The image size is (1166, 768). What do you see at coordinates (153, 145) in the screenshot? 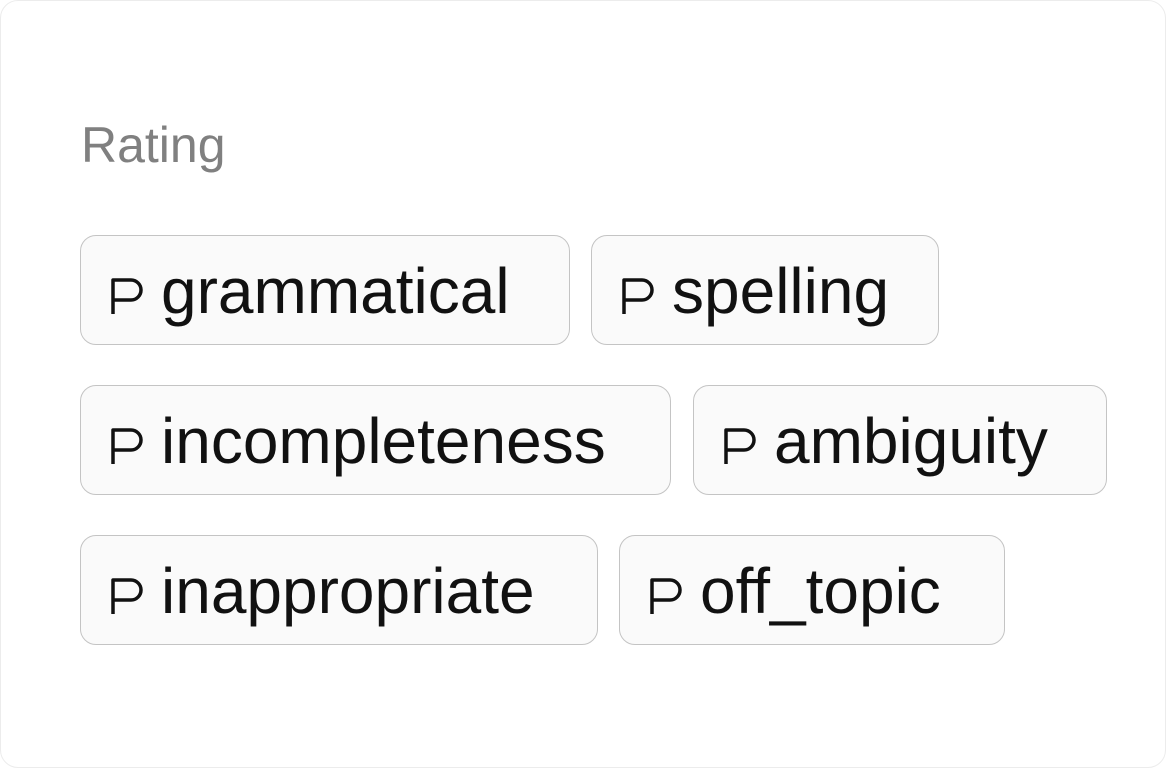
I see `section-label-rating: Rating` at bounding box center [153, 145].